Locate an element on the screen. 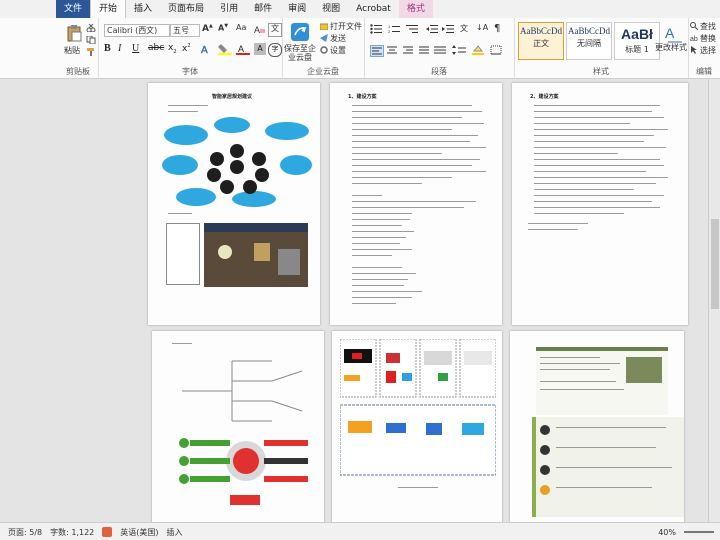 Image resolution: width=720 pixels, height=540 pixels. style-no-spacing-sample: AaBbCcDd is located at coordinates (589, 31).